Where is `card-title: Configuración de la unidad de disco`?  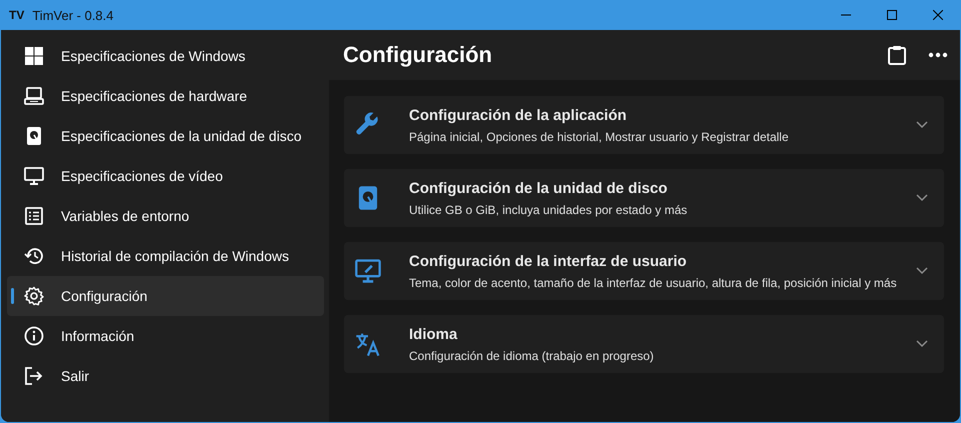 card-title: Configuración de la unidad de disco is located at coordinates (538, 188).